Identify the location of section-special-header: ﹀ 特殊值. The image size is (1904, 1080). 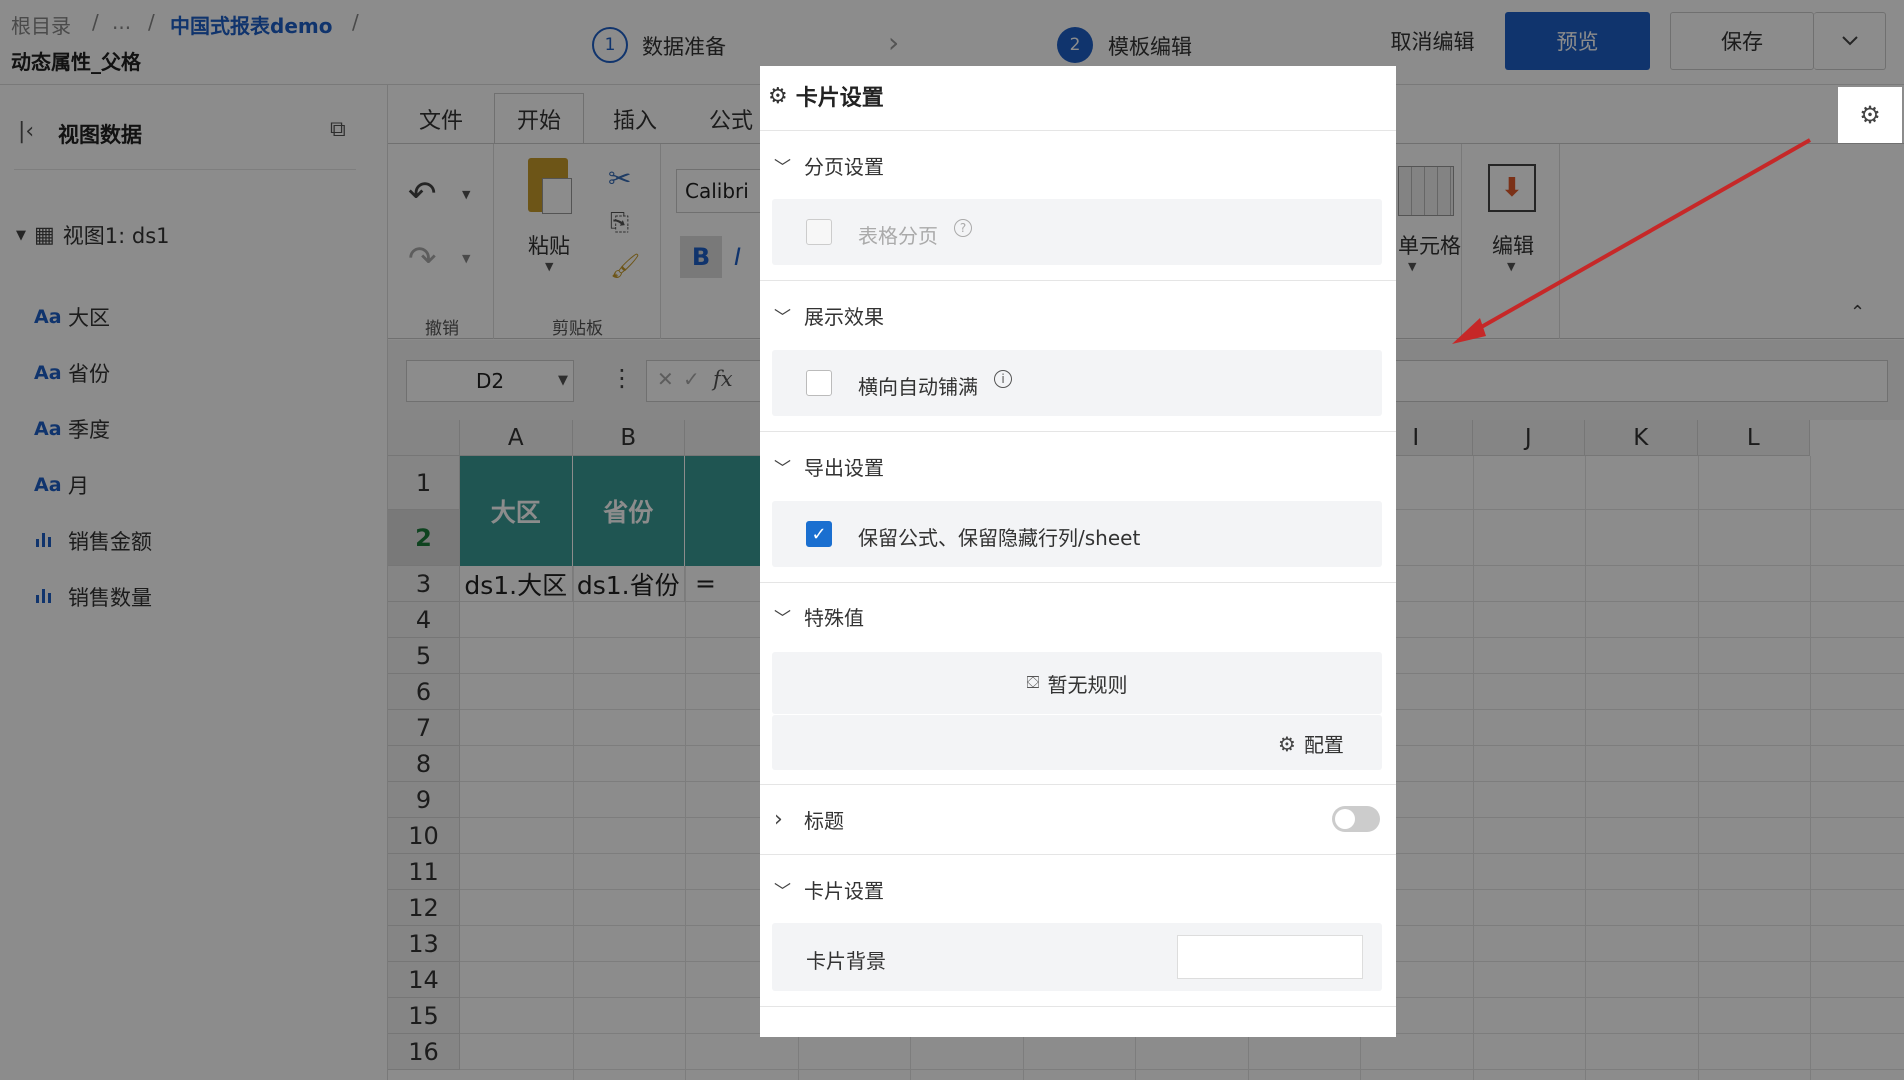
(819, 616).